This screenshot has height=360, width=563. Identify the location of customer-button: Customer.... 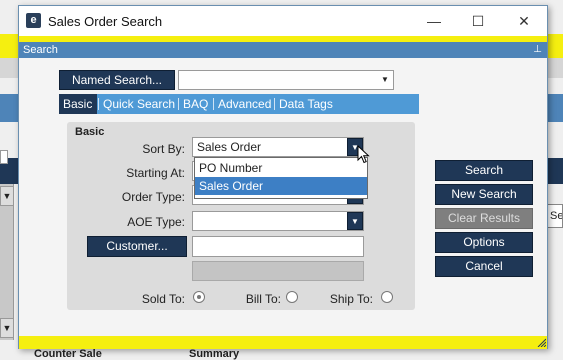
(137, 246).